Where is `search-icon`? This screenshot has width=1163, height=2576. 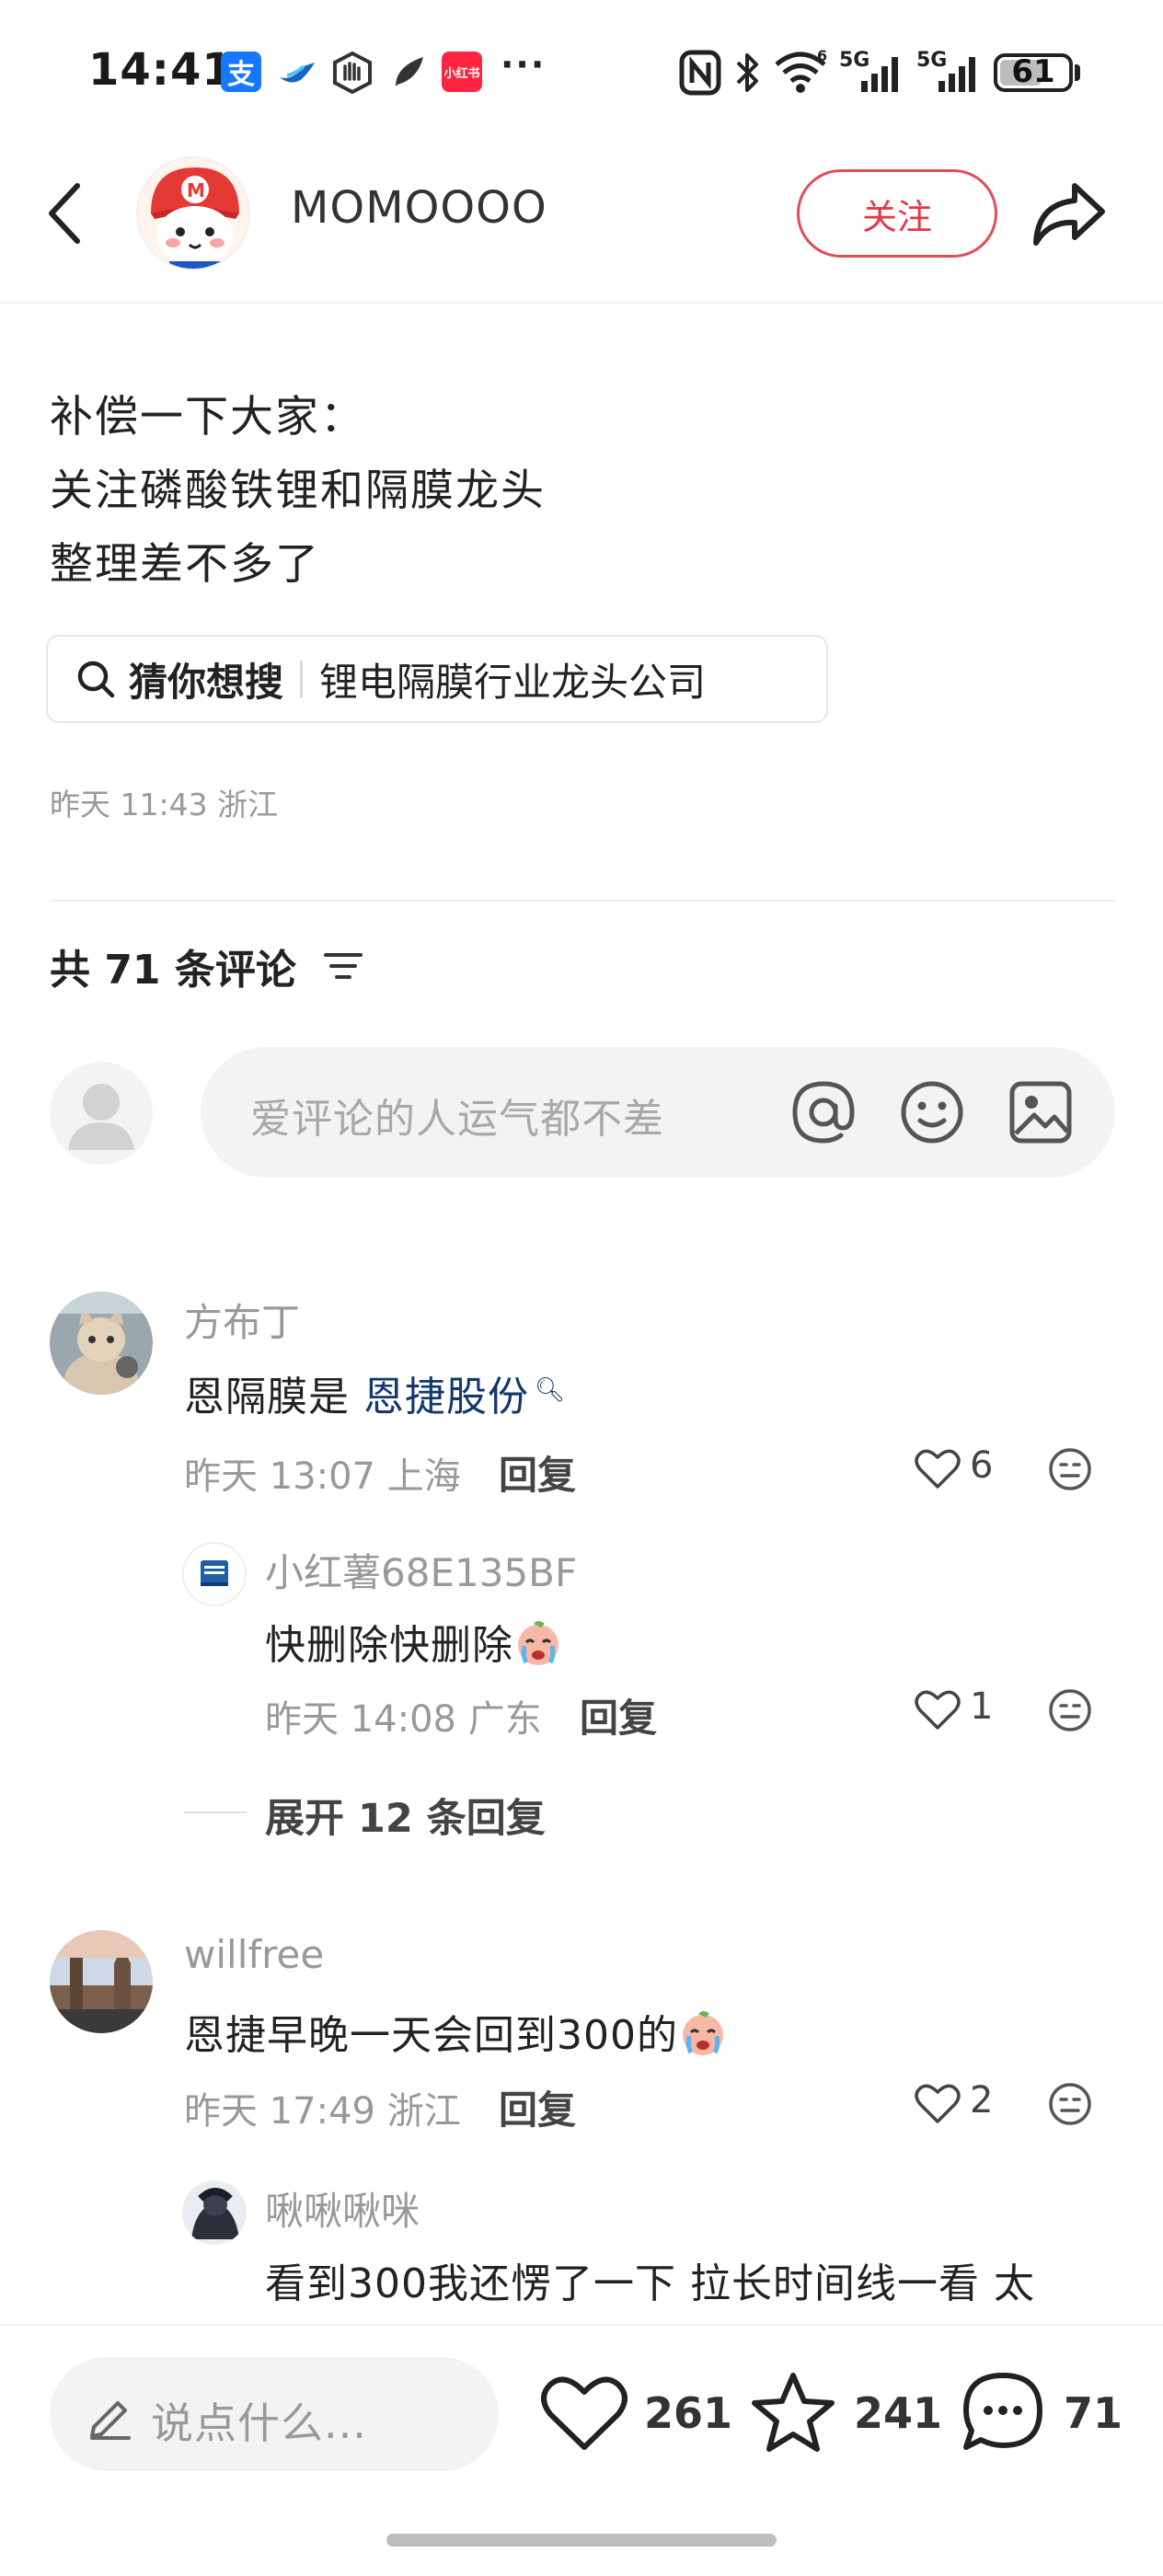
search-icon is located at coordinates (96, 679).